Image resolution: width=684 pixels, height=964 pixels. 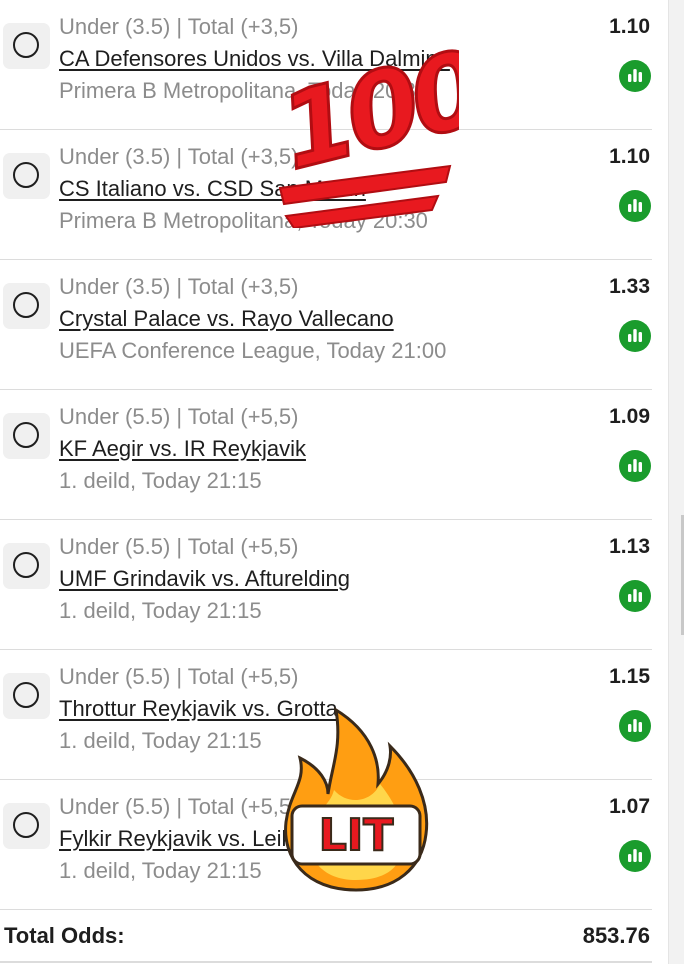 I want to click on total-odds-value: 853.76, so click(x=616, y=935).